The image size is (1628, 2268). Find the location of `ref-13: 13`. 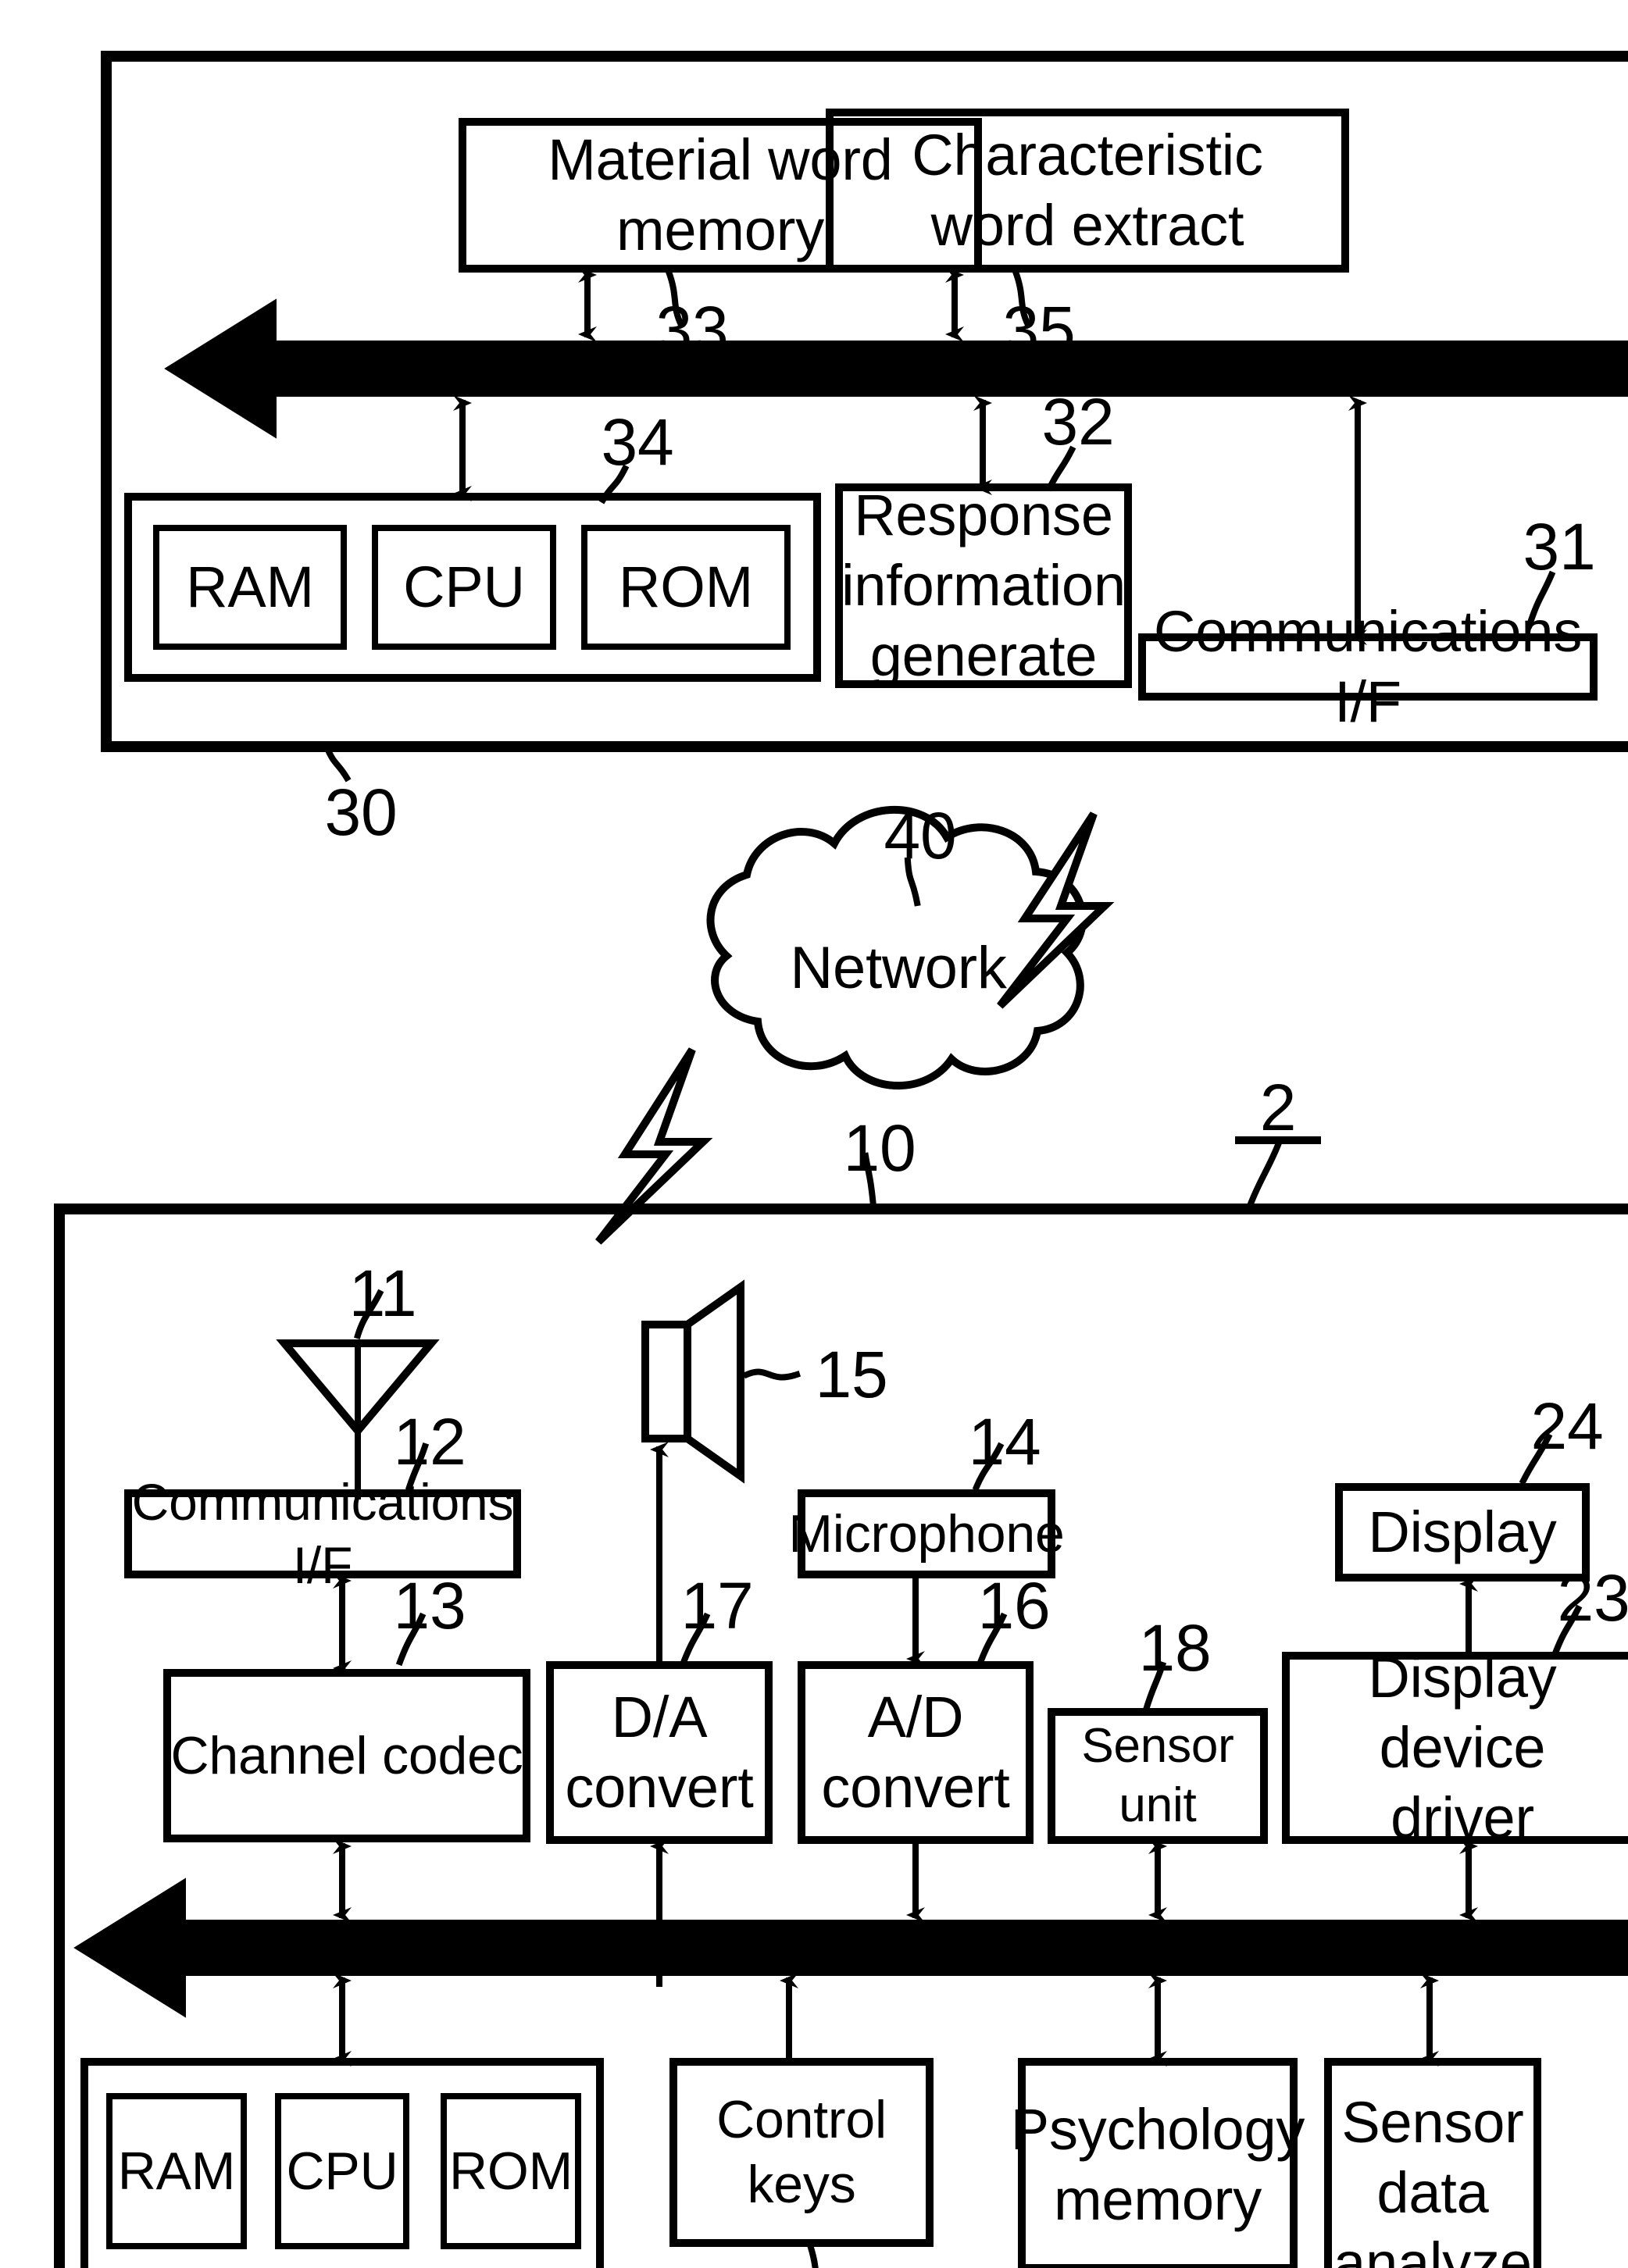

ref-13: 13 is located at coordinates (429, 1605).